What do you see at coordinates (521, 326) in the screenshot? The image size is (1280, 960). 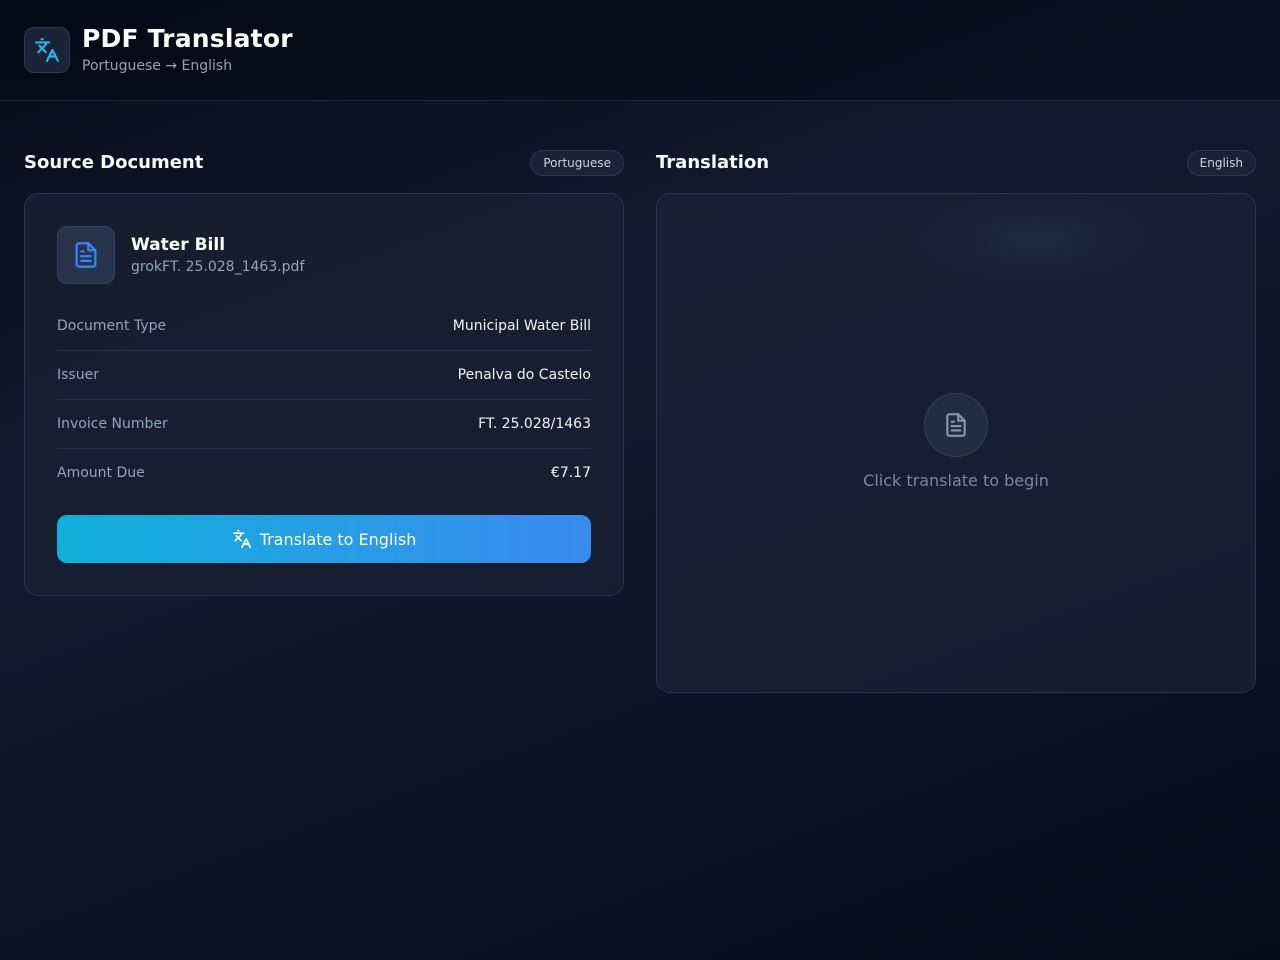 I see `field-value: Municipal Water Bill` at bounding box center [521, 326].